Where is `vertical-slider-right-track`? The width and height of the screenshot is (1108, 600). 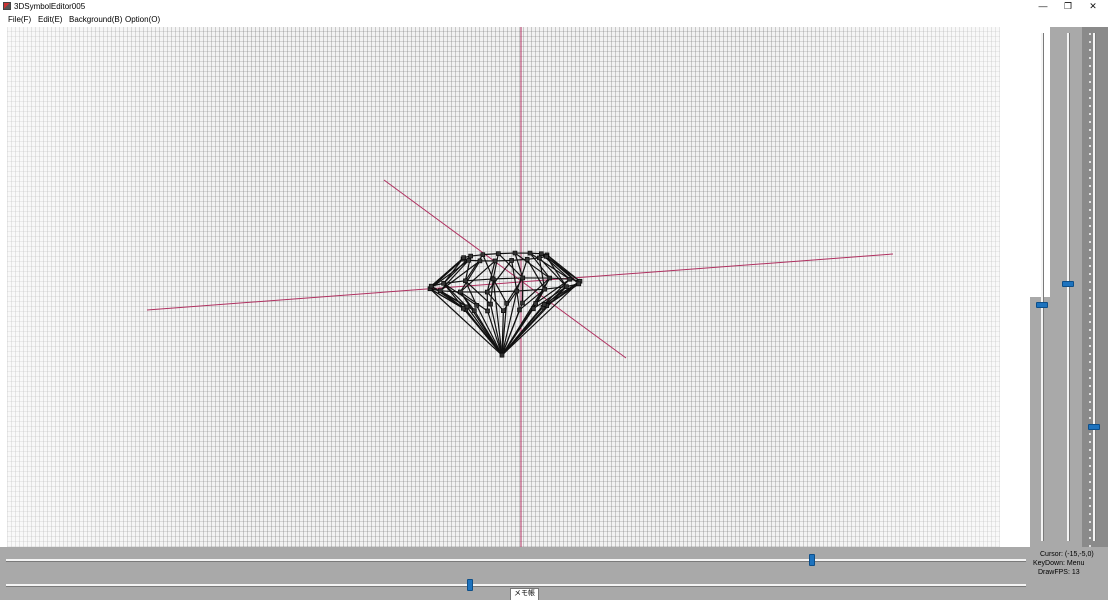 vertical-slider-right-track is located at coordinates (1094, 287).